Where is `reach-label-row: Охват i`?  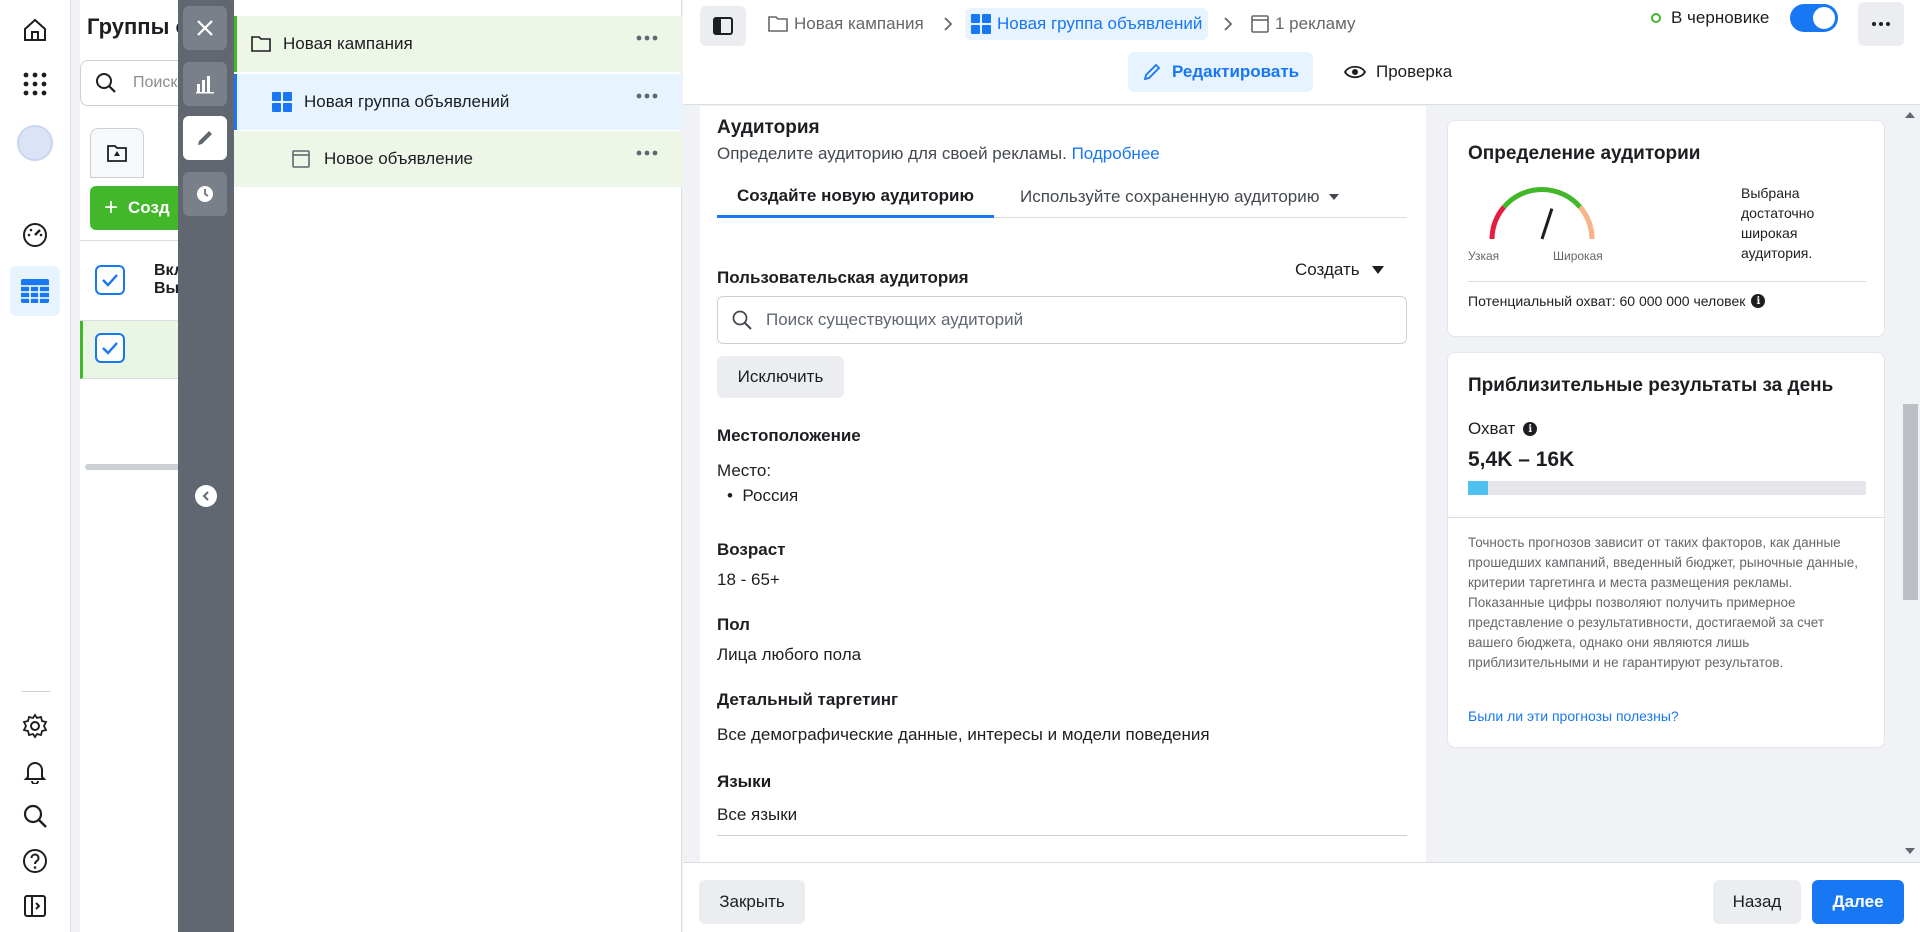
reach-label-row: Охват i is located at coordinates (1503, 429).